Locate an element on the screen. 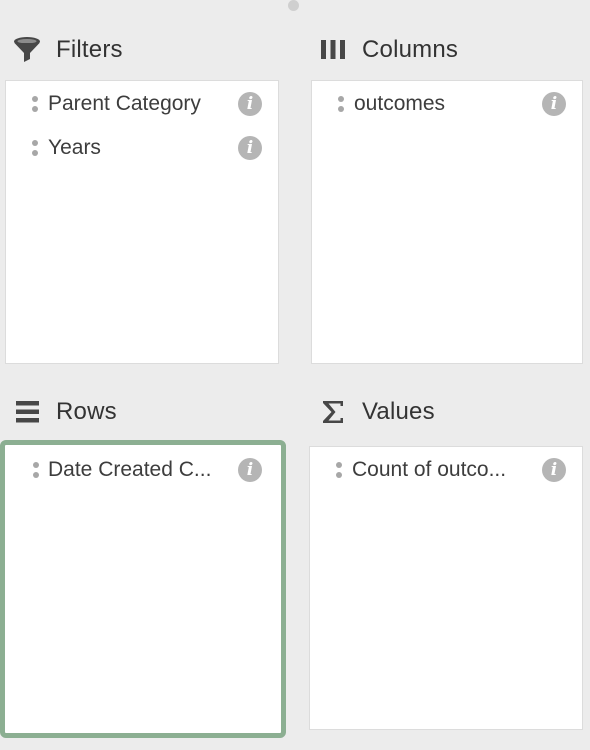 The width and height of the screenshot is (590, 750). columns-header: Columns is located at coordinates (387, 50).